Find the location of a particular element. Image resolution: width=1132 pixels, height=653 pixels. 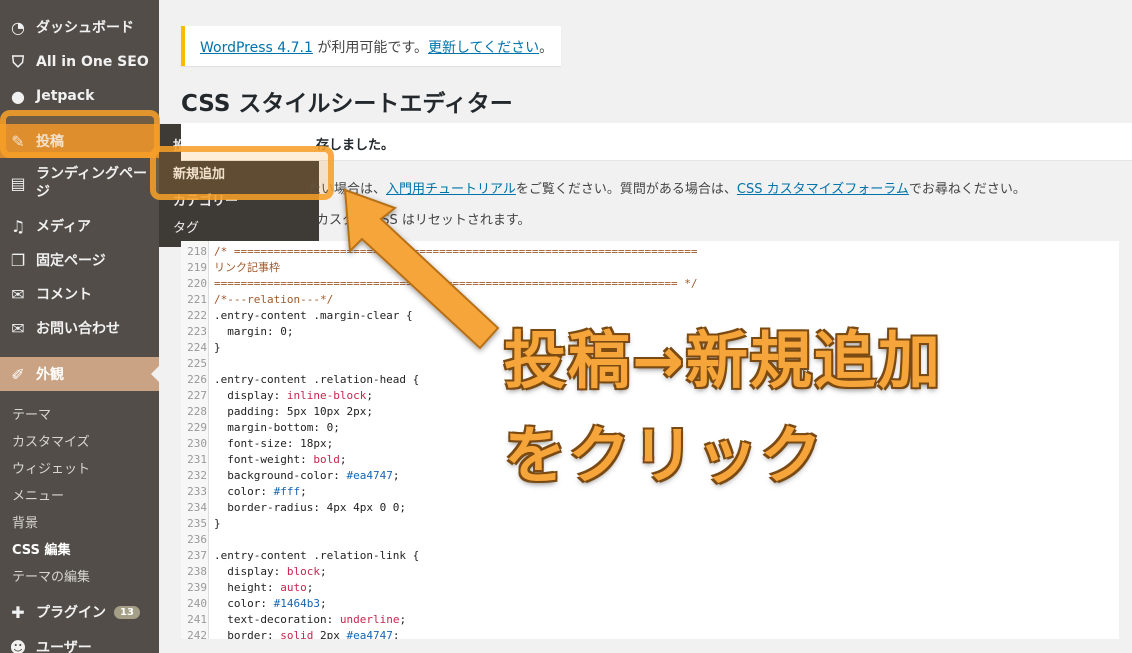

sidebar-item-1: ⛉ All in One SEO is located at coordinates (79, 62).